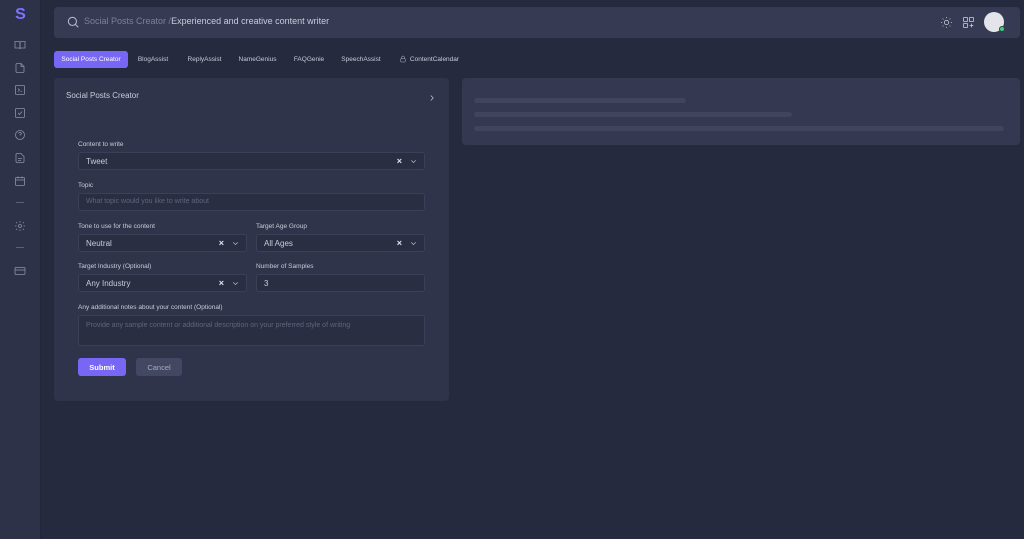  What do you see at coordinates (108, 283) in the screenshot?
I see `target-industry-value: Any Industry` at bounding box center [108, 283].